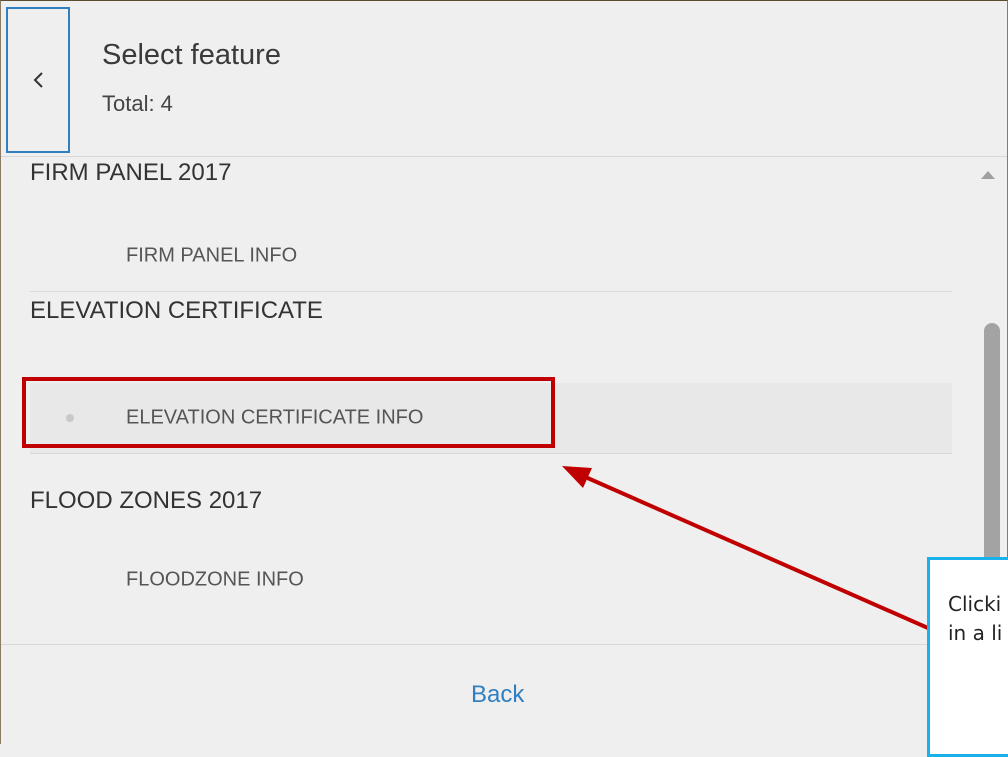 Image resolution: width=1008 pixels, height=757 pixels. Describe the element at coordinates (131, 172) in the screenshot. I see `group-title-firm-panel: FIRM PANEL 2017` at that location.